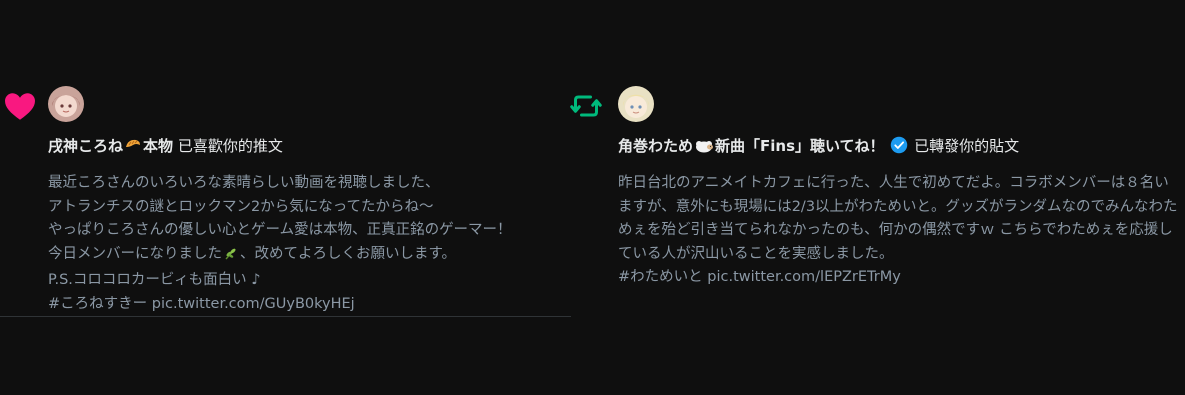 The height and width of the screenshot is (395, 1185). I want to click on notification-headline: 戌神ころね 本物 已喜歡你的推文, so click(165, 147).